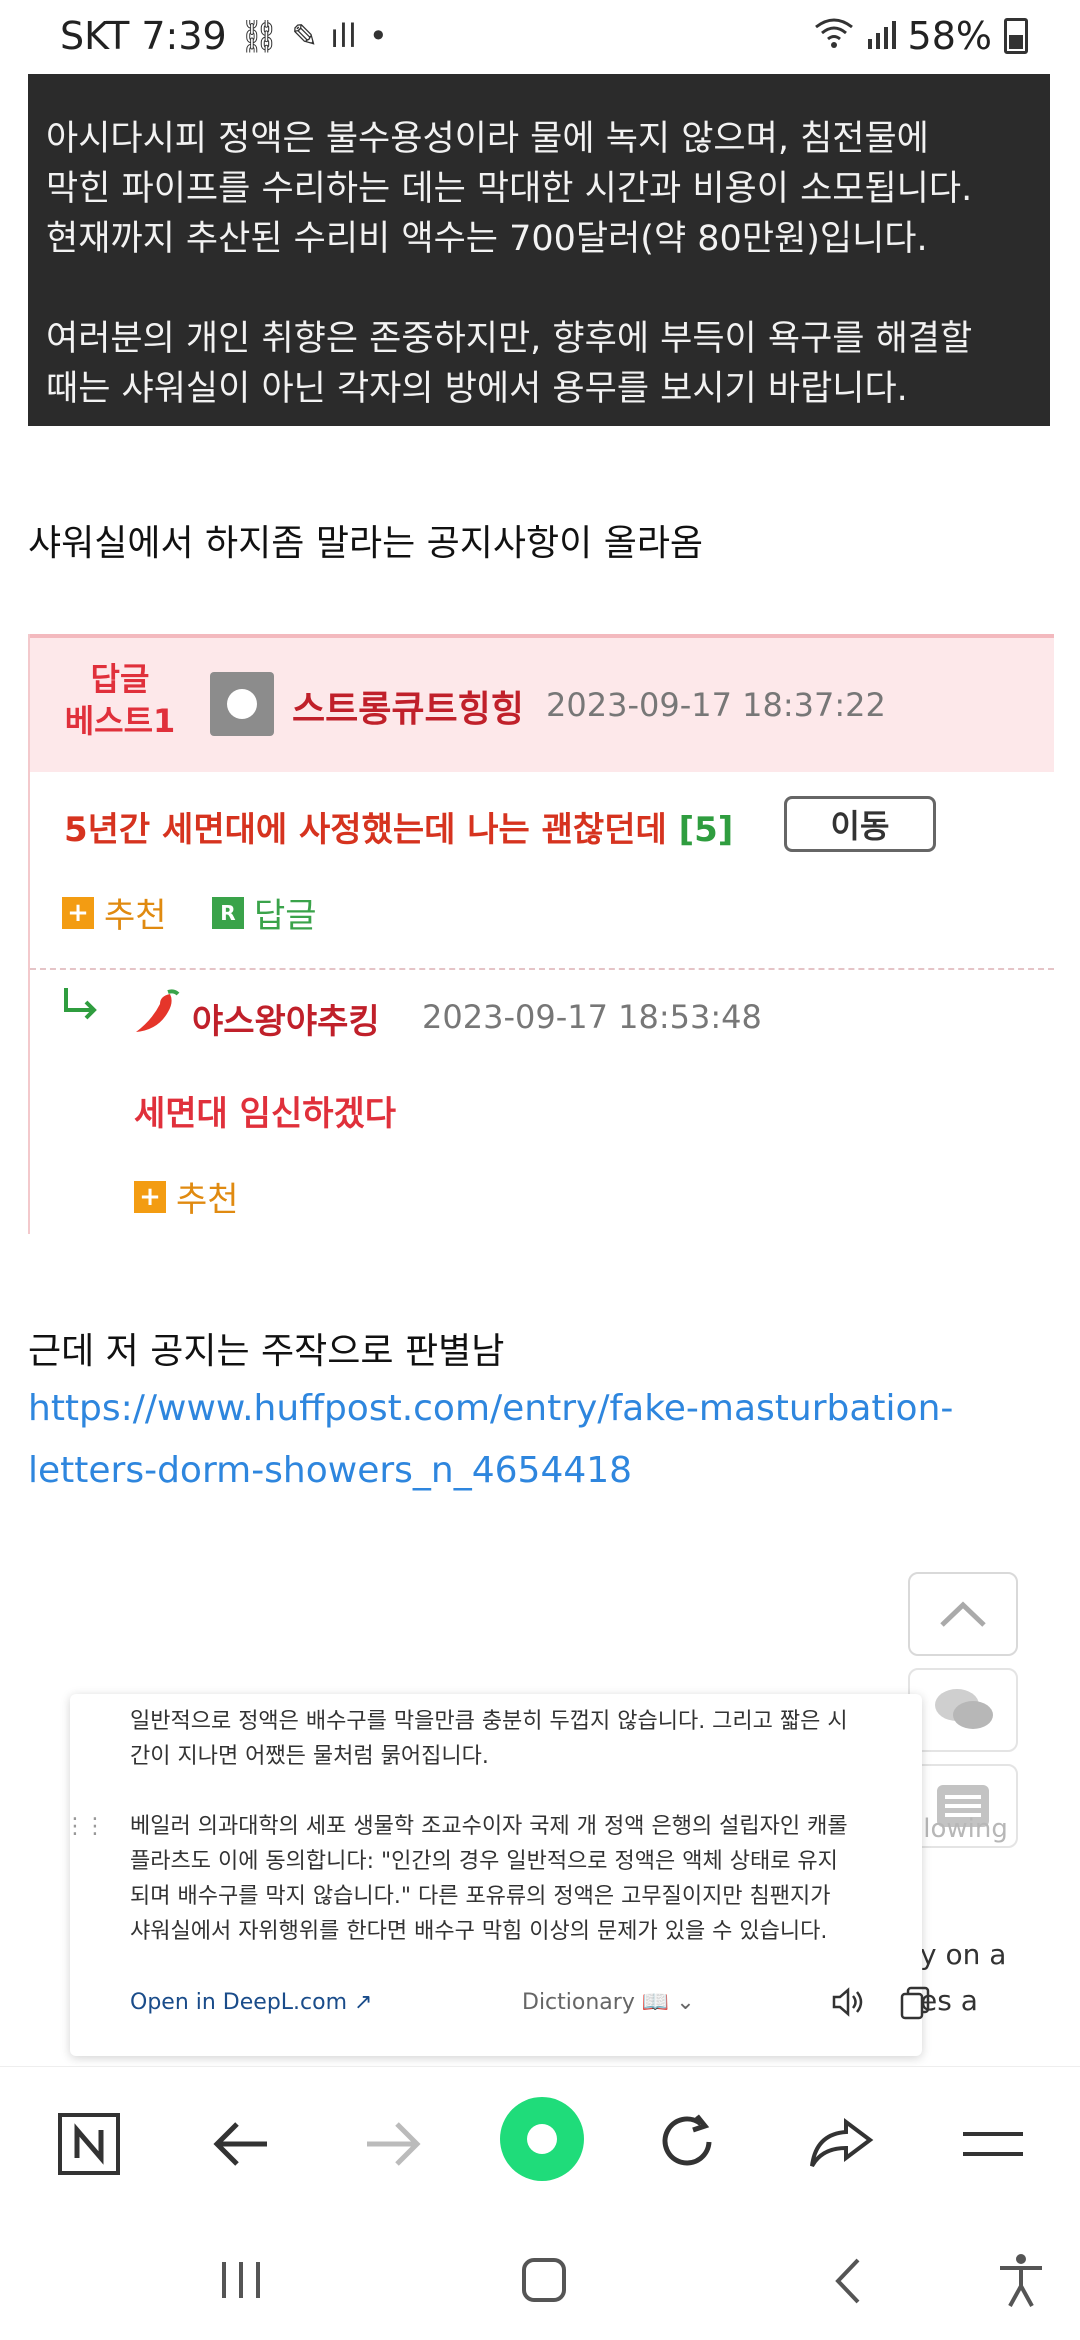 This screenshot has width=1080, height=2340. Describe the element at coordinates (706, 830) in the screenshot. I see `reply-count: [5]` at that location.